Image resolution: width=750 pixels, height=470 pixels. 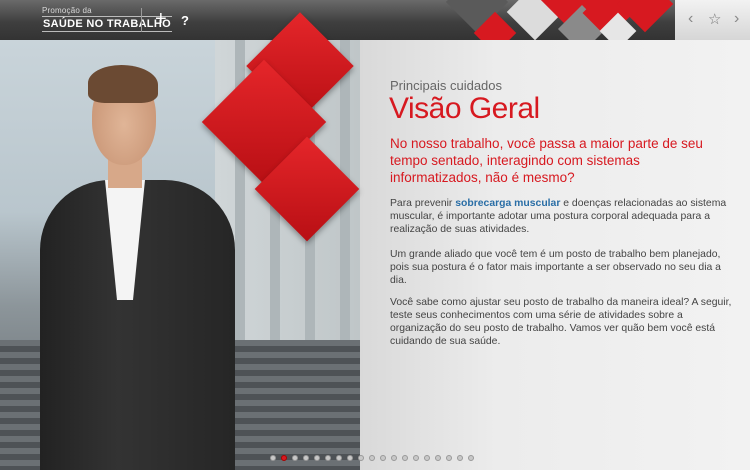 I want to click on add-icon: +, so click(x=161, y=19).